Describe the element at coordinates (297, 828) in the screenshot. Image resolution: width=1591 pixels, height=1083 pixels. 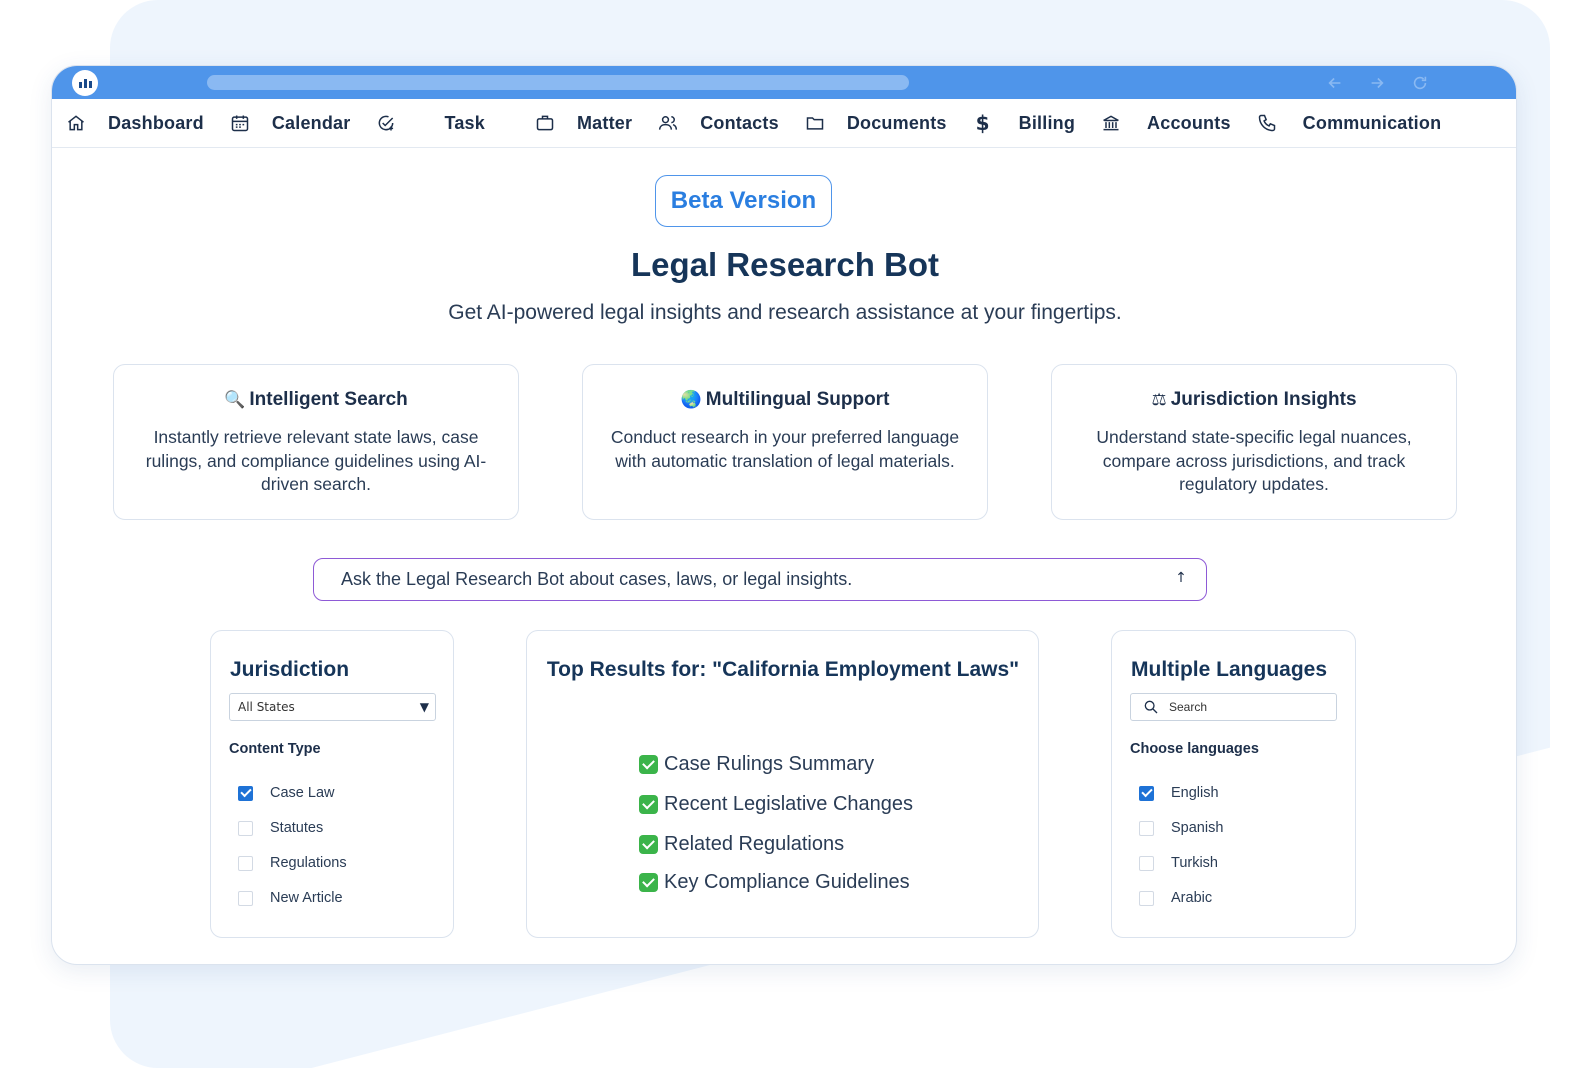
I see `checkbox-label: Statutes` at that location.